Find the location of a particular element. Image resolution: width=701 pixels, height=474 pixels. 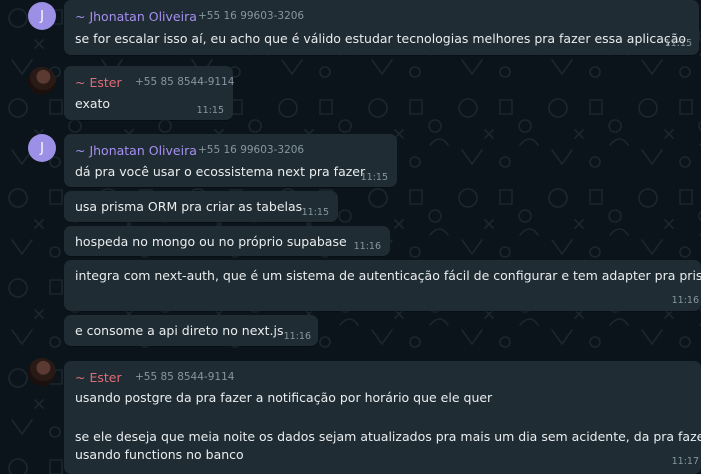

message-time: 11:17 is located at coordinates (685, 461).